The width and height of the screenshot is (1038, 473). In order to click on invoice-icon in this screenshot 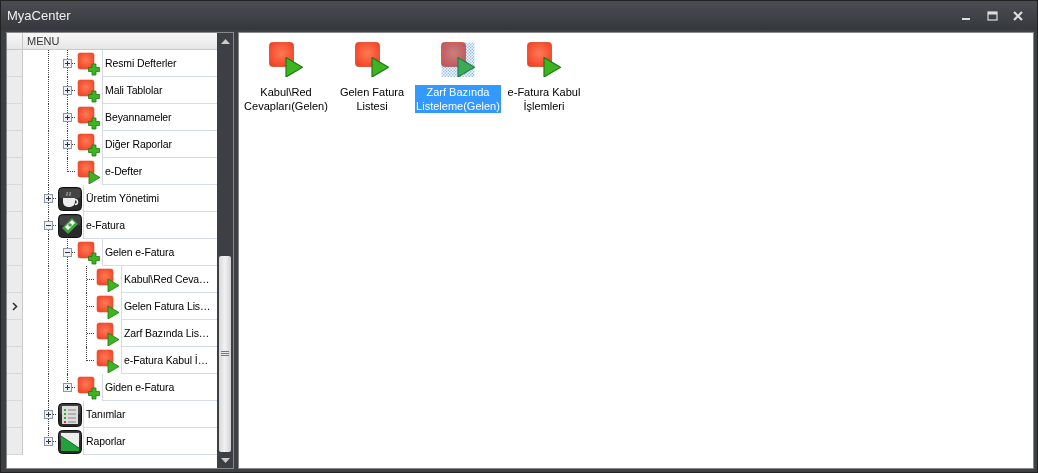, I will do `click(70, 225)`.